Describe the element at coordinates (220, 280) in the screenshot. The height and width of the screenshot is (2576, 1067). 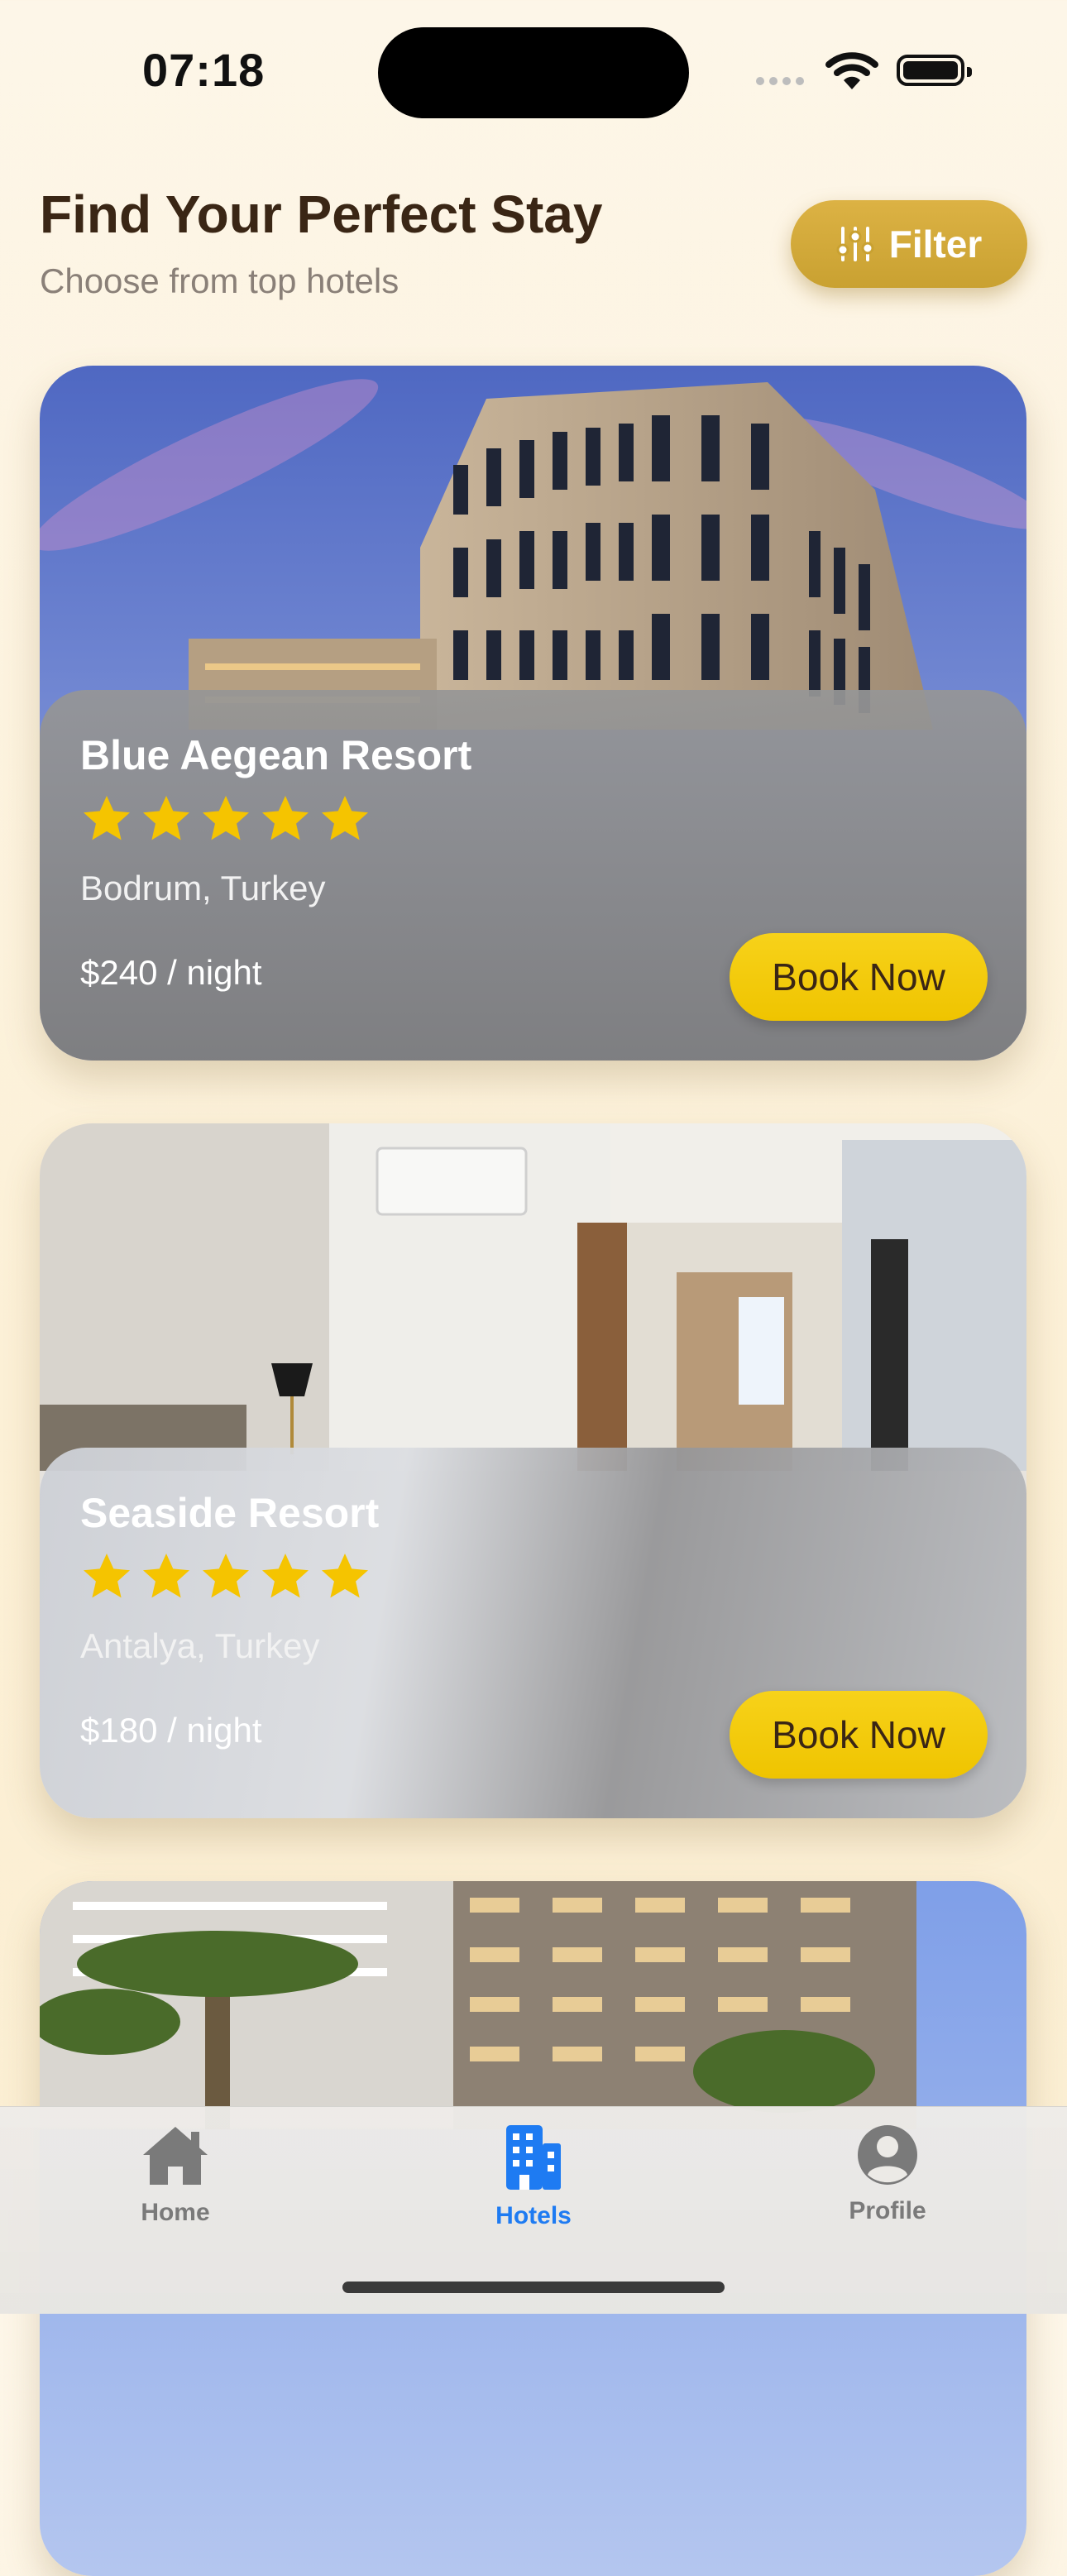
I see `page-subtitle: Choose from top hotels` at that location.